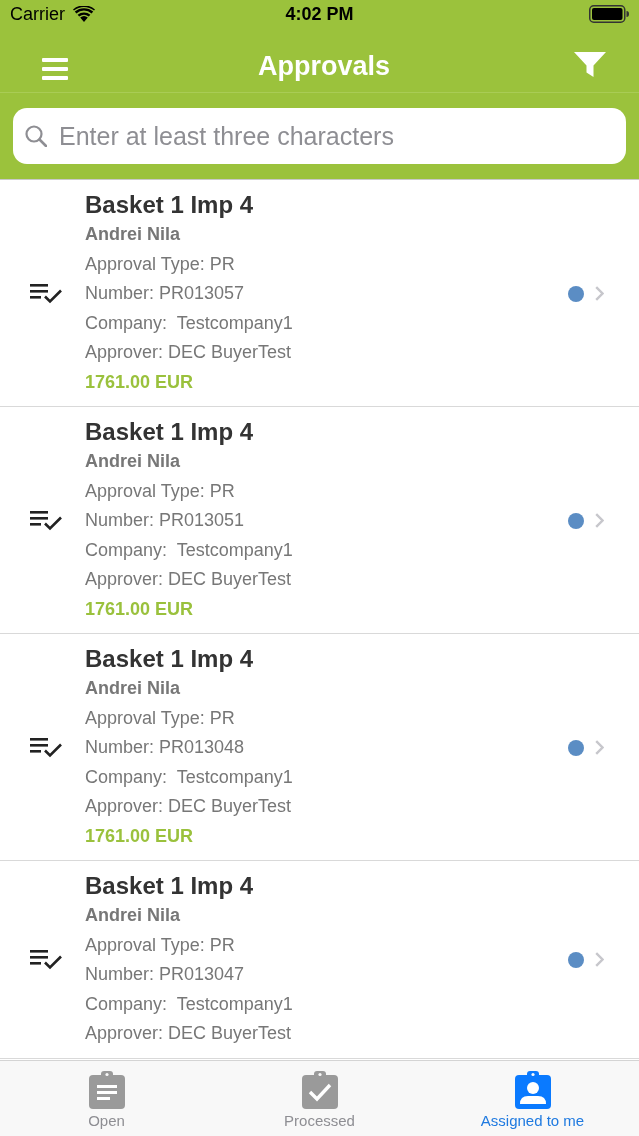 This screenshot has width=639, height=1136. Describe the element at coordinates (319, 1090) in the screenshot. I see `clipboard-check-icon` at that location.